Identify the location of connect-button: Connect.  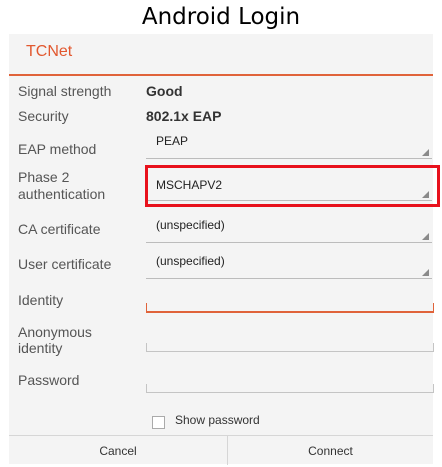
(330, 450).